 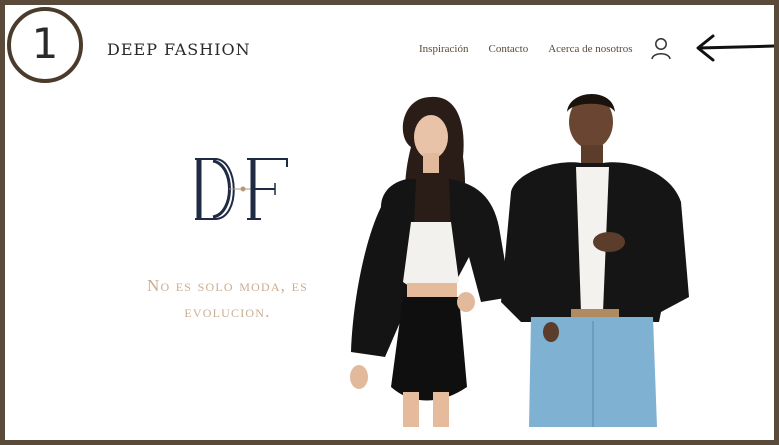 I want to click on hero-tagline: No es solo moda, es evolucion., so click(x=227, y=299).